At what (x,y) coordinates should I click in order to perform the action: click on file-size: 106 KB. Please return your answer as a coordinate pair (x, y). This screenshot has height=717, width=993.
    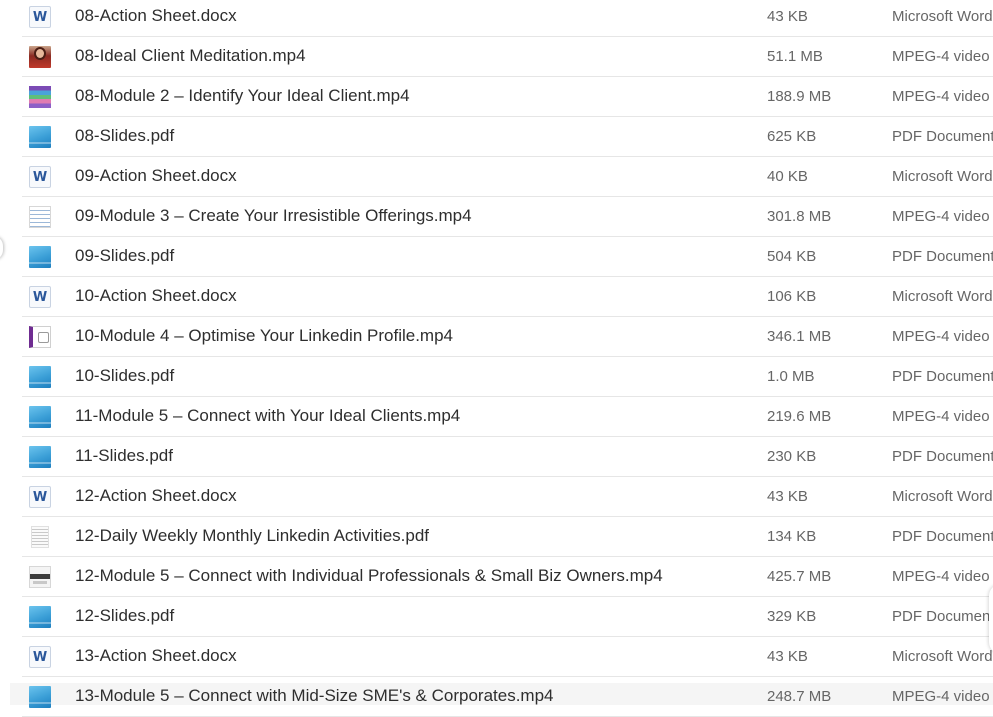
    Looking at the image, I should click on (792, 296).